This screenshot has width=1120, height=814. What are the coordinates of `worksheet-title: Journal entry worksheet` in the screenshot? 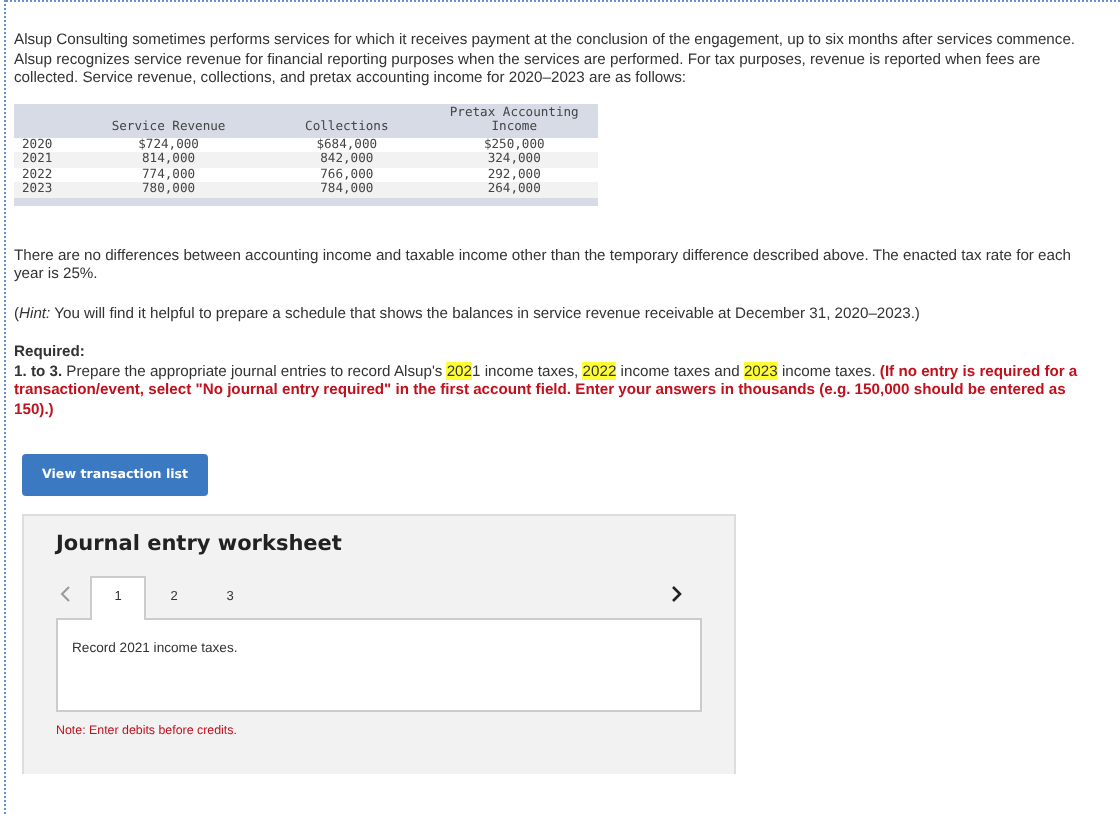 It's located at (200, 545).